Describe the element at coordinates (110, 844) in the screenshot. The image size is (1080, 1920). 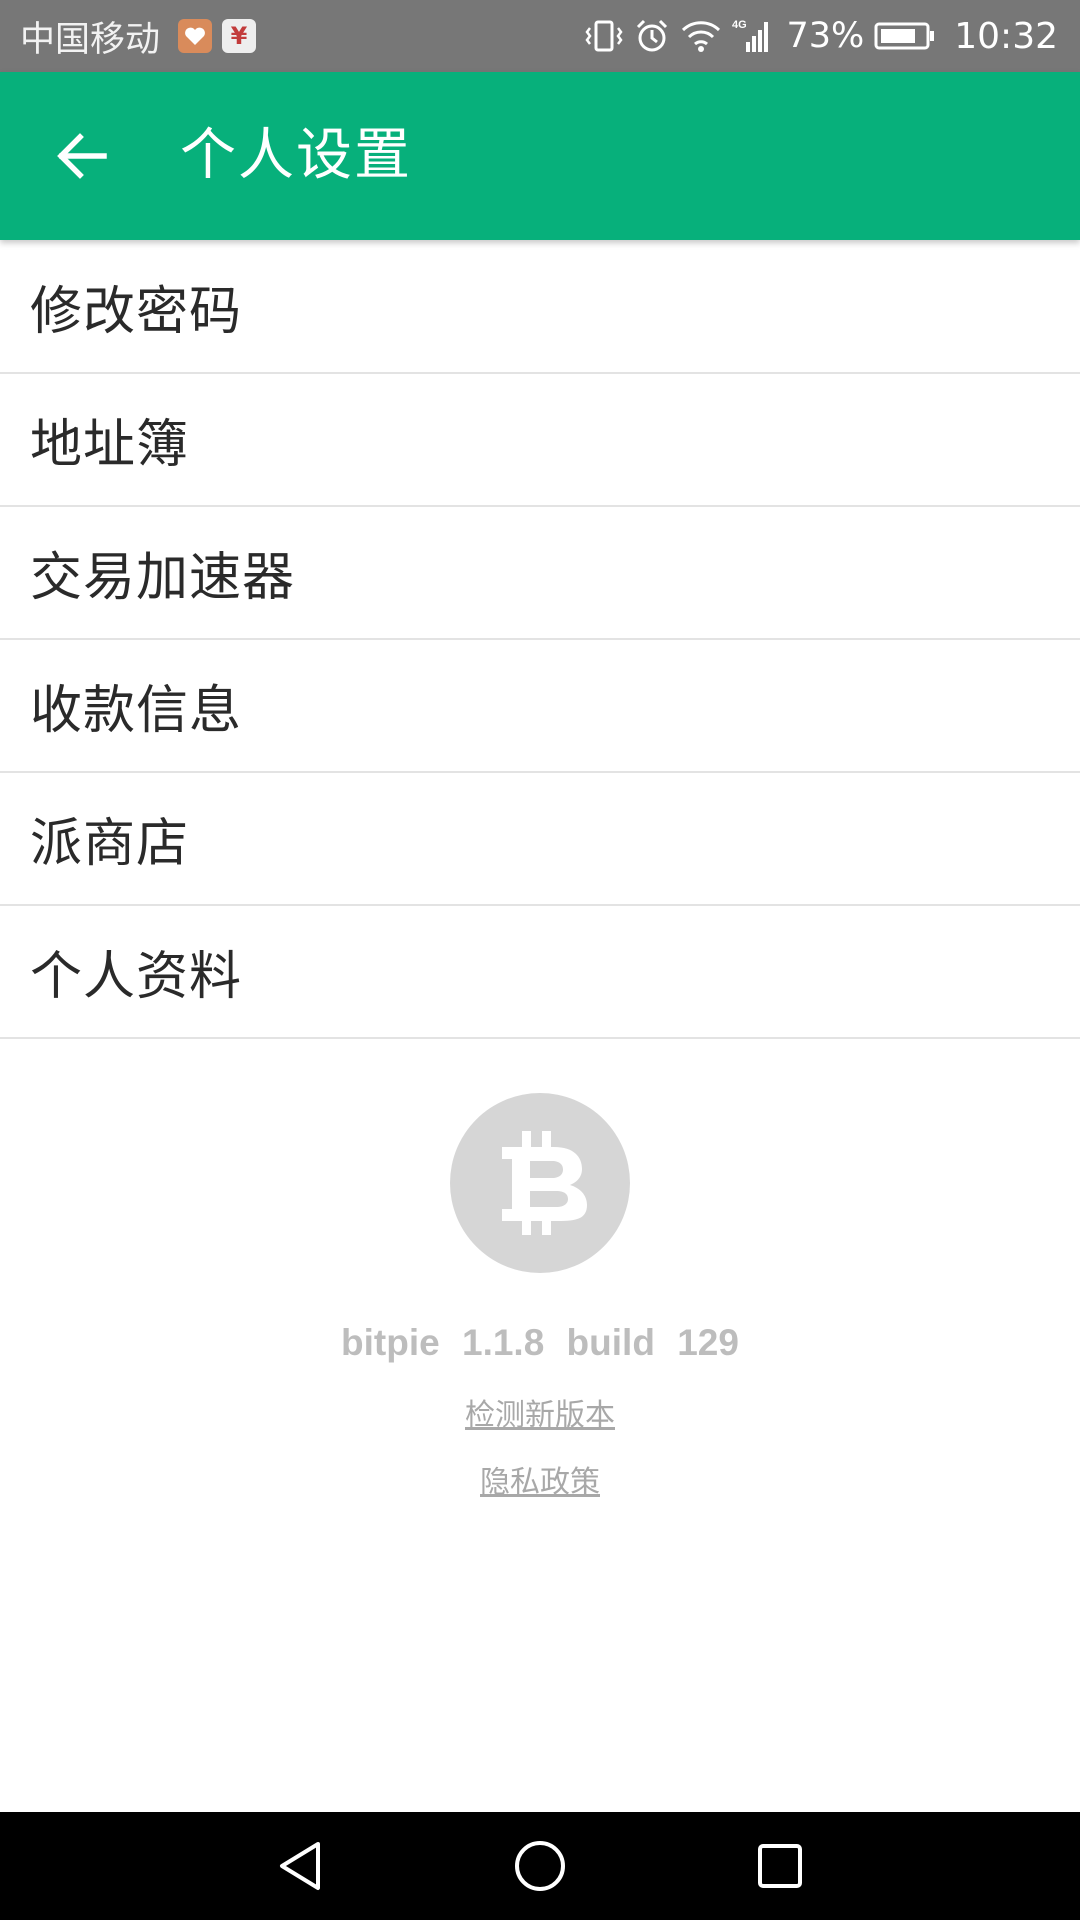
I see `menu-item-label: 派商店` at that location.